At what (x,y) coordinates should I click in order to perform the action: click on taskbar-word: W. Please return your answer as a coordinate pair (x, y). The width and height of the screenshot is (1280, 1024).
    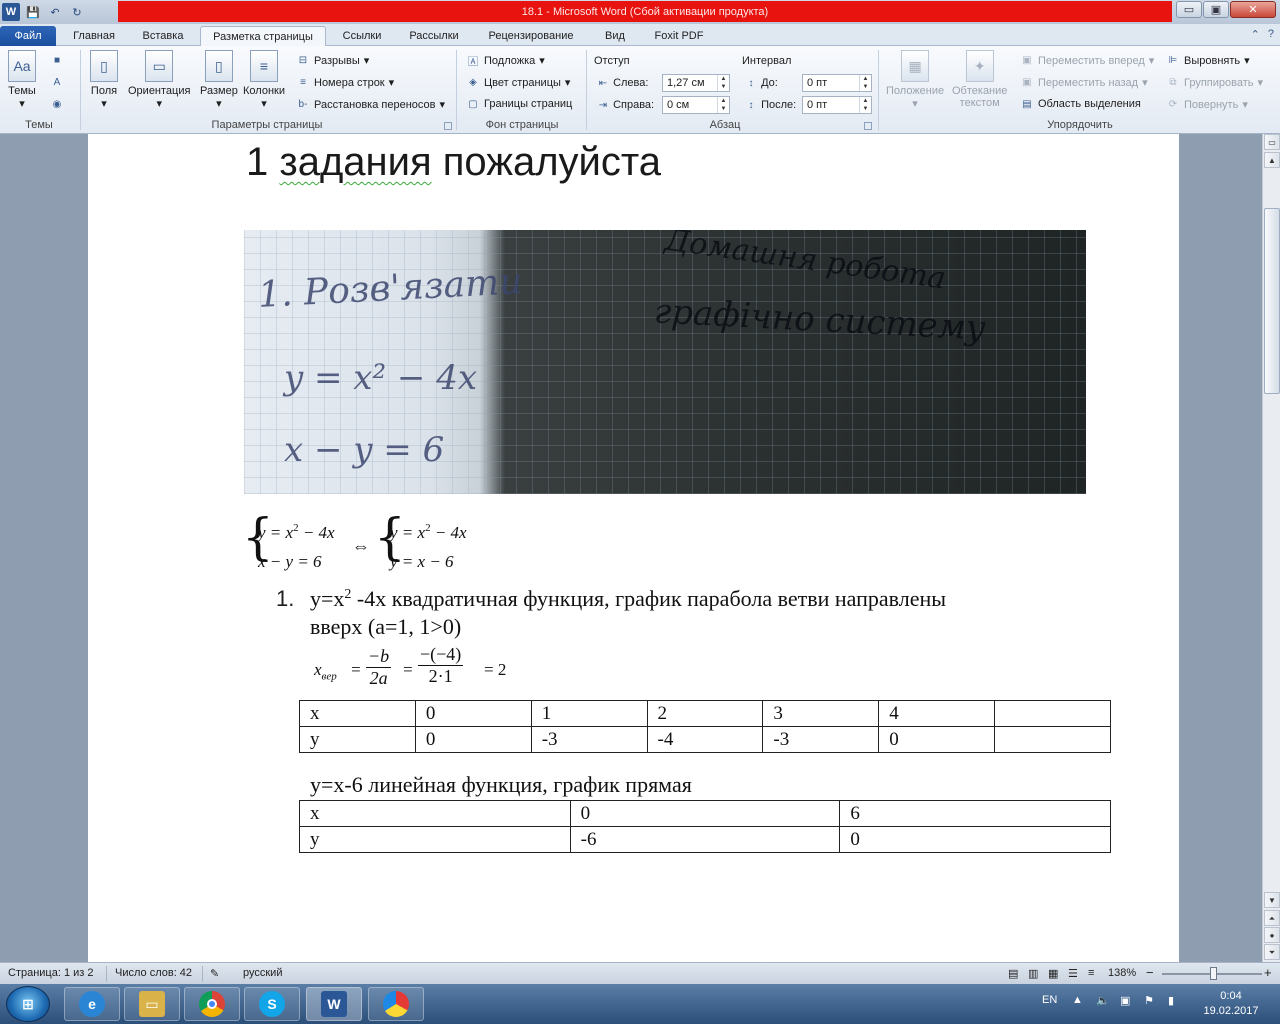
    Looking at the image, I should click on (334, 1004).